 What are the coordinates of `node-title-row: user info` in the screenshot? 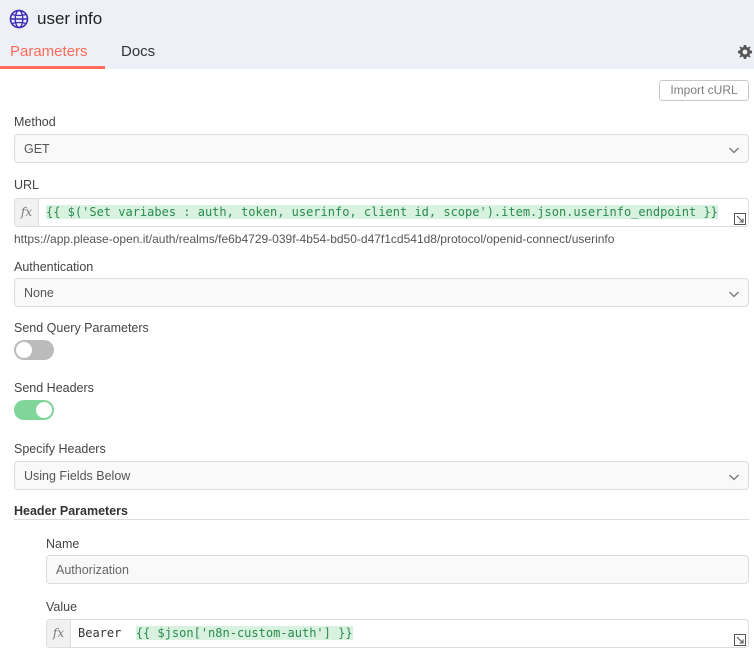 It's located at (55, 19).